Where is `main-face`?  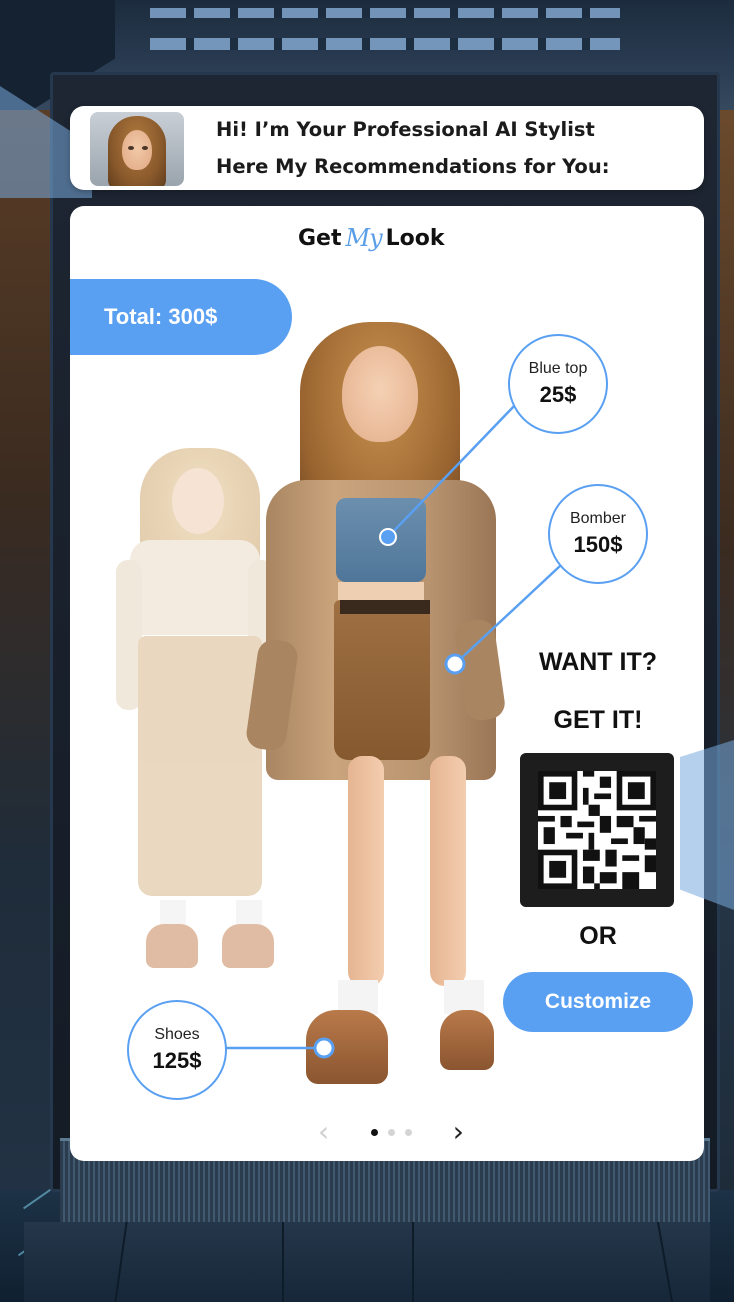
main-face is located at coordinates (380, 394).